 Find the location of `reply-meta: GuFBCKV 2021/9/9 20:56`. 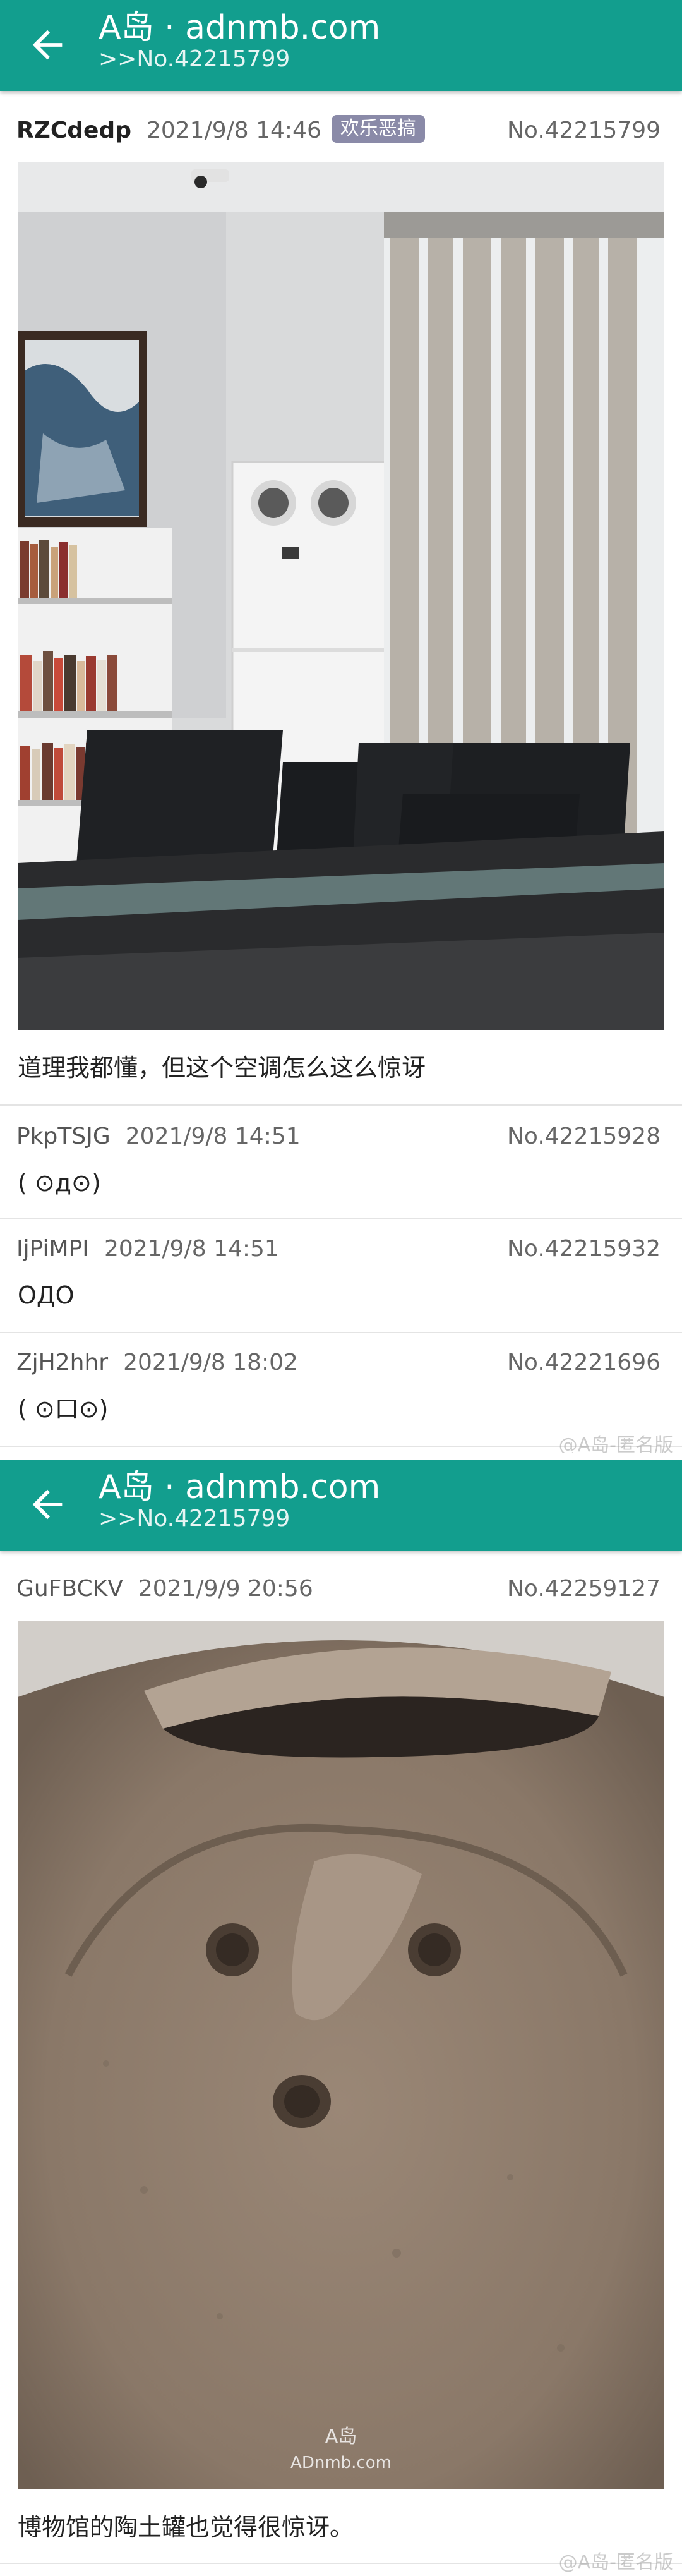

reply-meta: GuFBCKV 2021/9/9 20:56 is located at coordinates (164, 1589).